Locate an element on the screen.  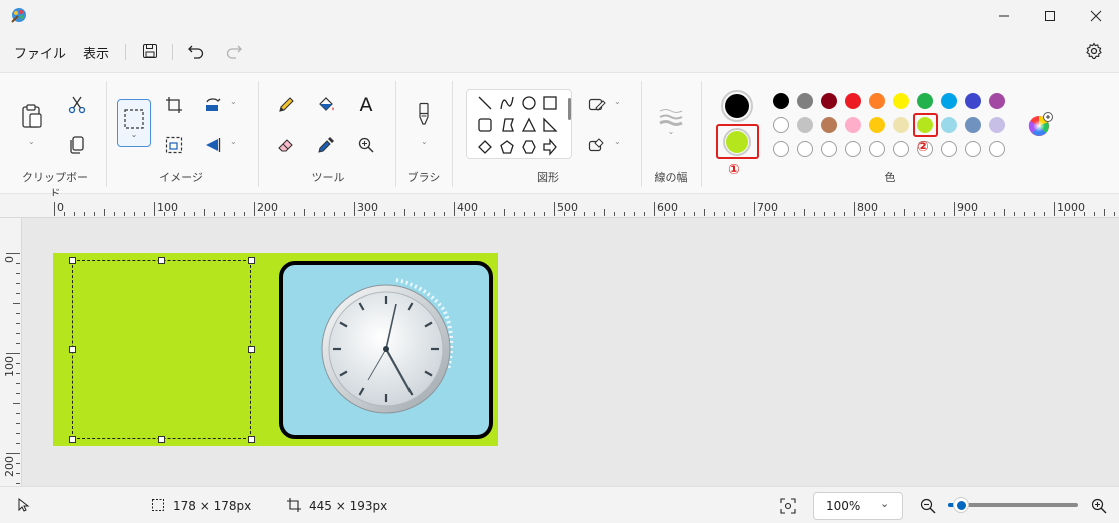
color-picker-tool is located at coordinates (326, 145).